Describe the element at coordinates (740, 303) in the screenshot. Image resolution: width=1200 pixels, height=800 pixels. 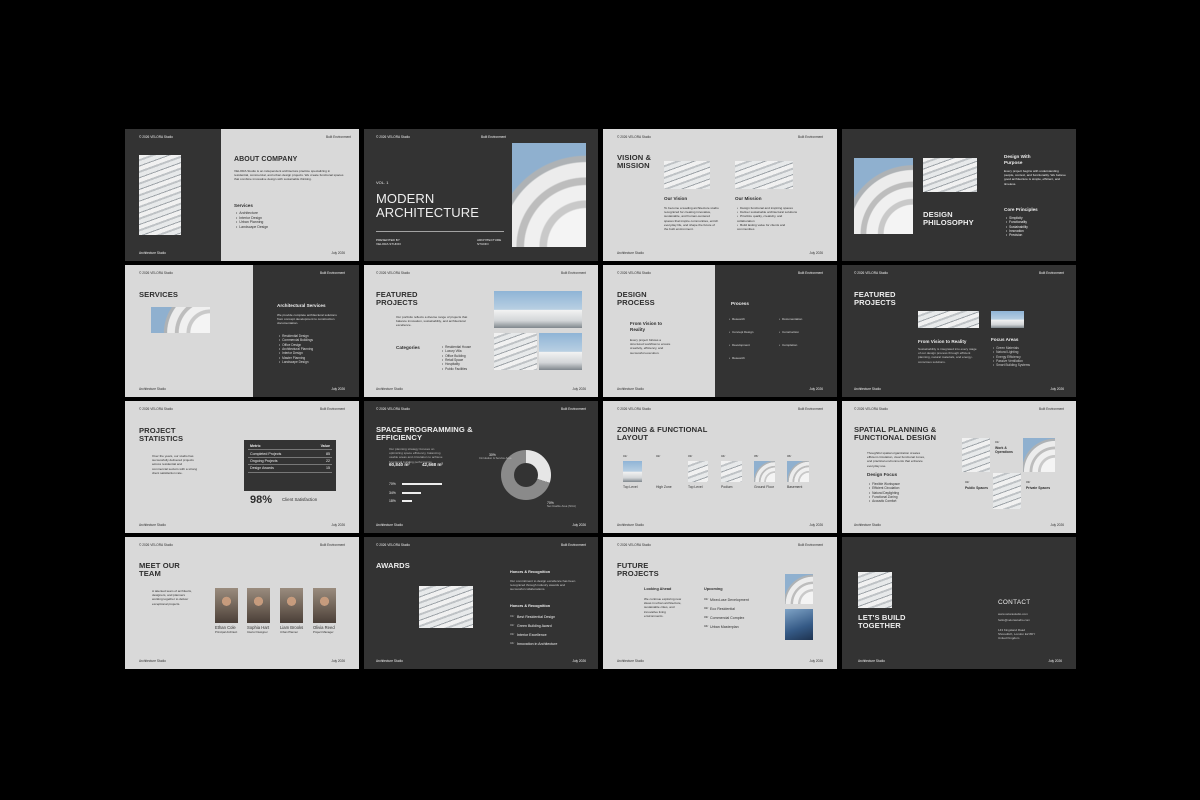
I see `process-heading: Process` at that location.